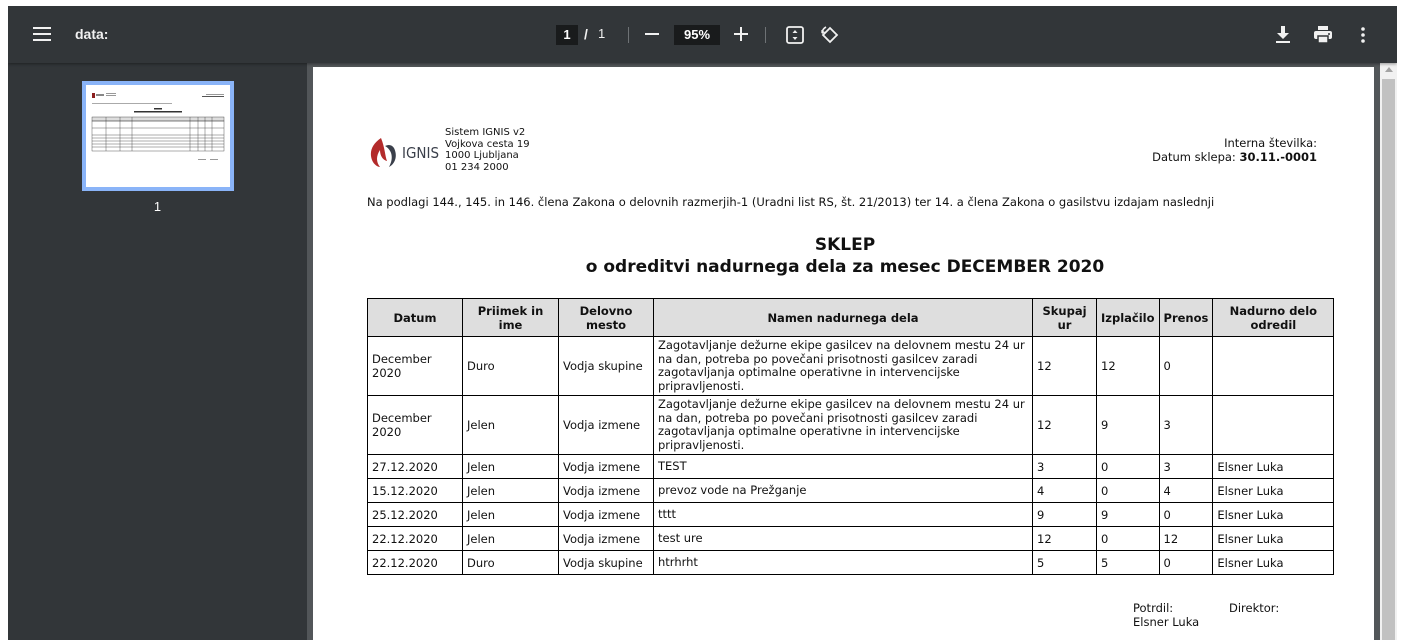 Image resolution: width=1405 pixels, height=640 pixels. I want to click on download-icon, so click(1283, 34).